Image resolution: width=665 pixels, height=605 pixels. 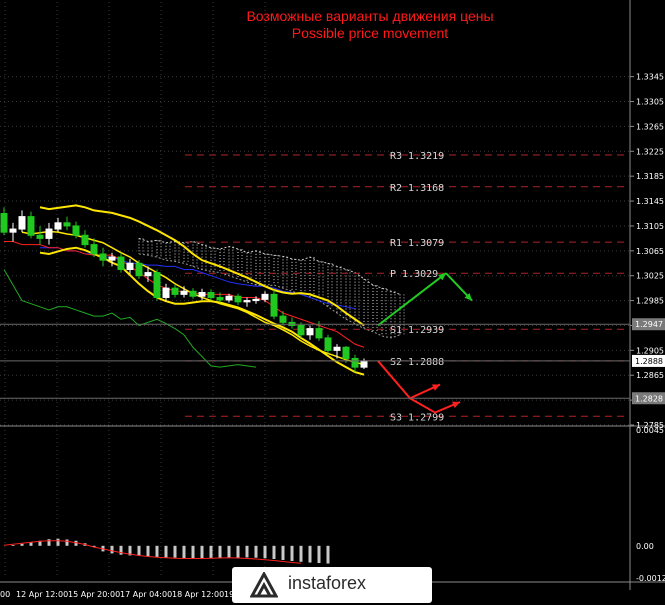 What do you see at coordinates (414, 274) in the screenshot?
I see `pivot-label-p: P 1.3029` at bounding box center [414, 274].